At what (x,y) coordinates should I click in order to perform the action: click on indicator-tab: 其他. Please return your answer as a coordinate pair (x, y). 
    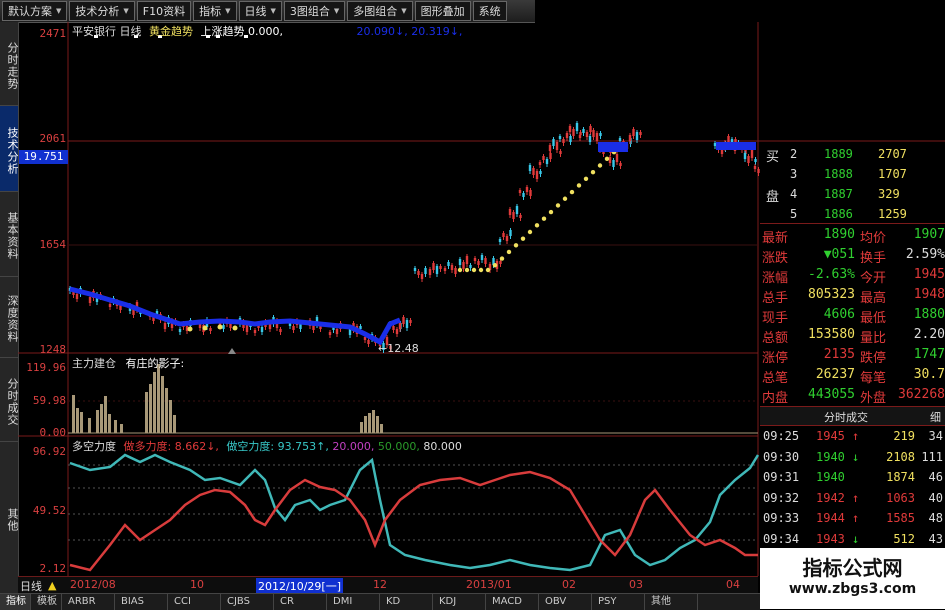
    Looking at the image, I should click on (671, 602).